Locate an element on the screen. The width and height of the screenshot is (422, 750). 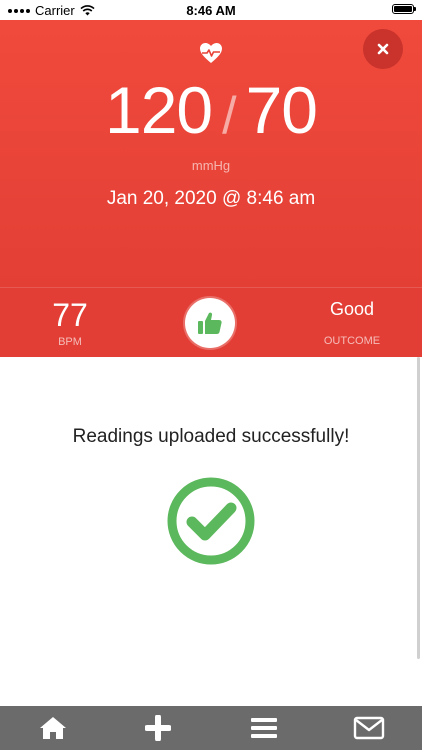
home-icon is located at coordinates (52, 728).